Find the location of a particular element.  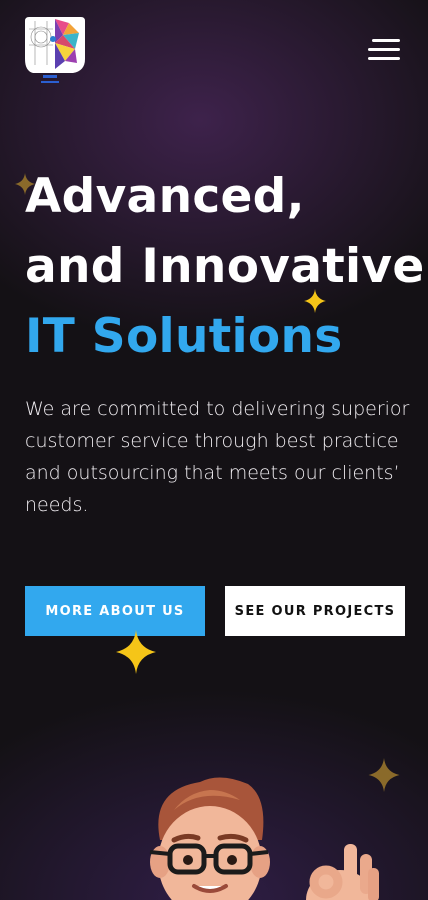

hero-title-line-1: Advanced, is located at coordinates (165, 196).